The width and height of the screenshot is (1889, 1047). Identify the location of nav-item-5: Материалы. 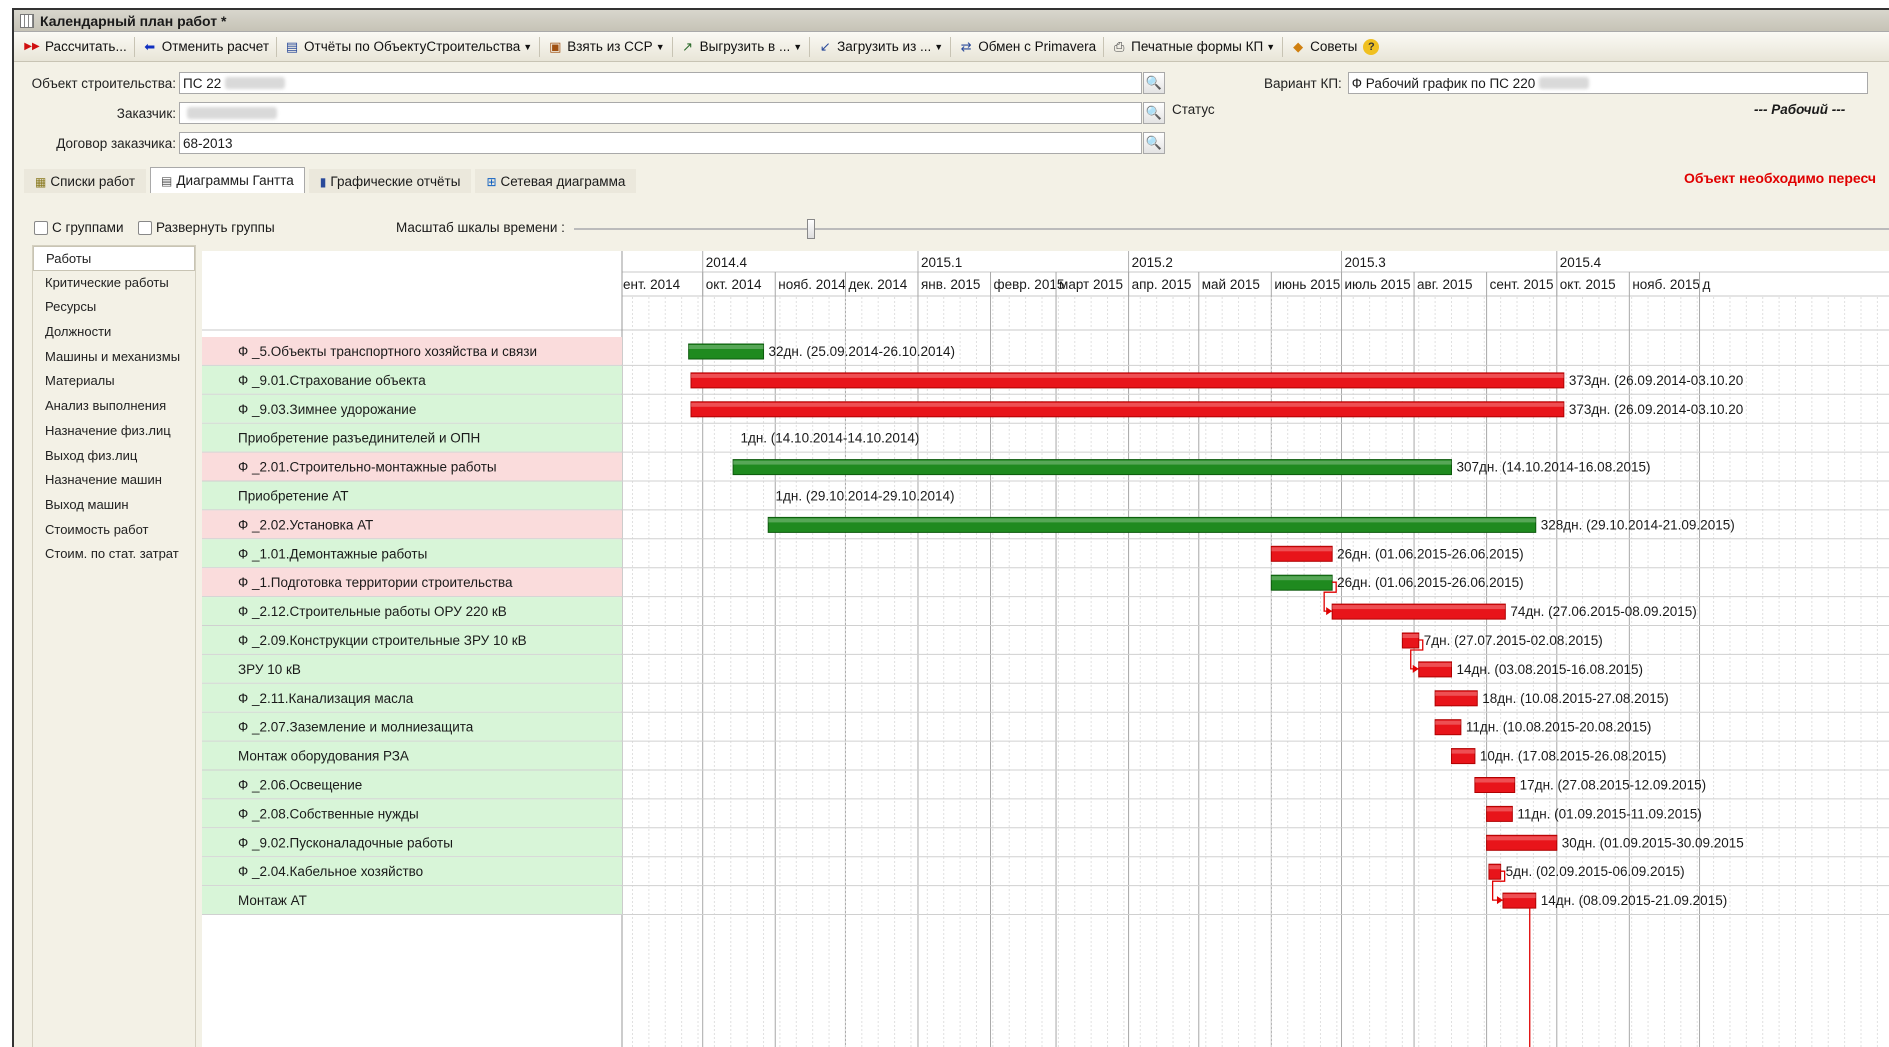
(114, 381).